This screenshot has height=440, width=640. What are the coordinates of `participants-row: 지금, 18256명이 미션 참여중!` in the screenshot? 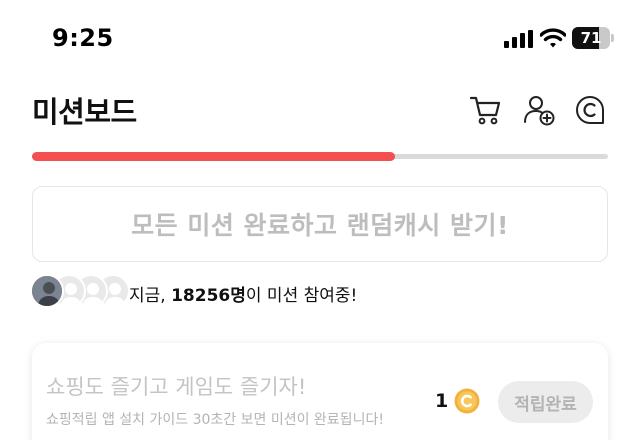 It's located at (330, 292).